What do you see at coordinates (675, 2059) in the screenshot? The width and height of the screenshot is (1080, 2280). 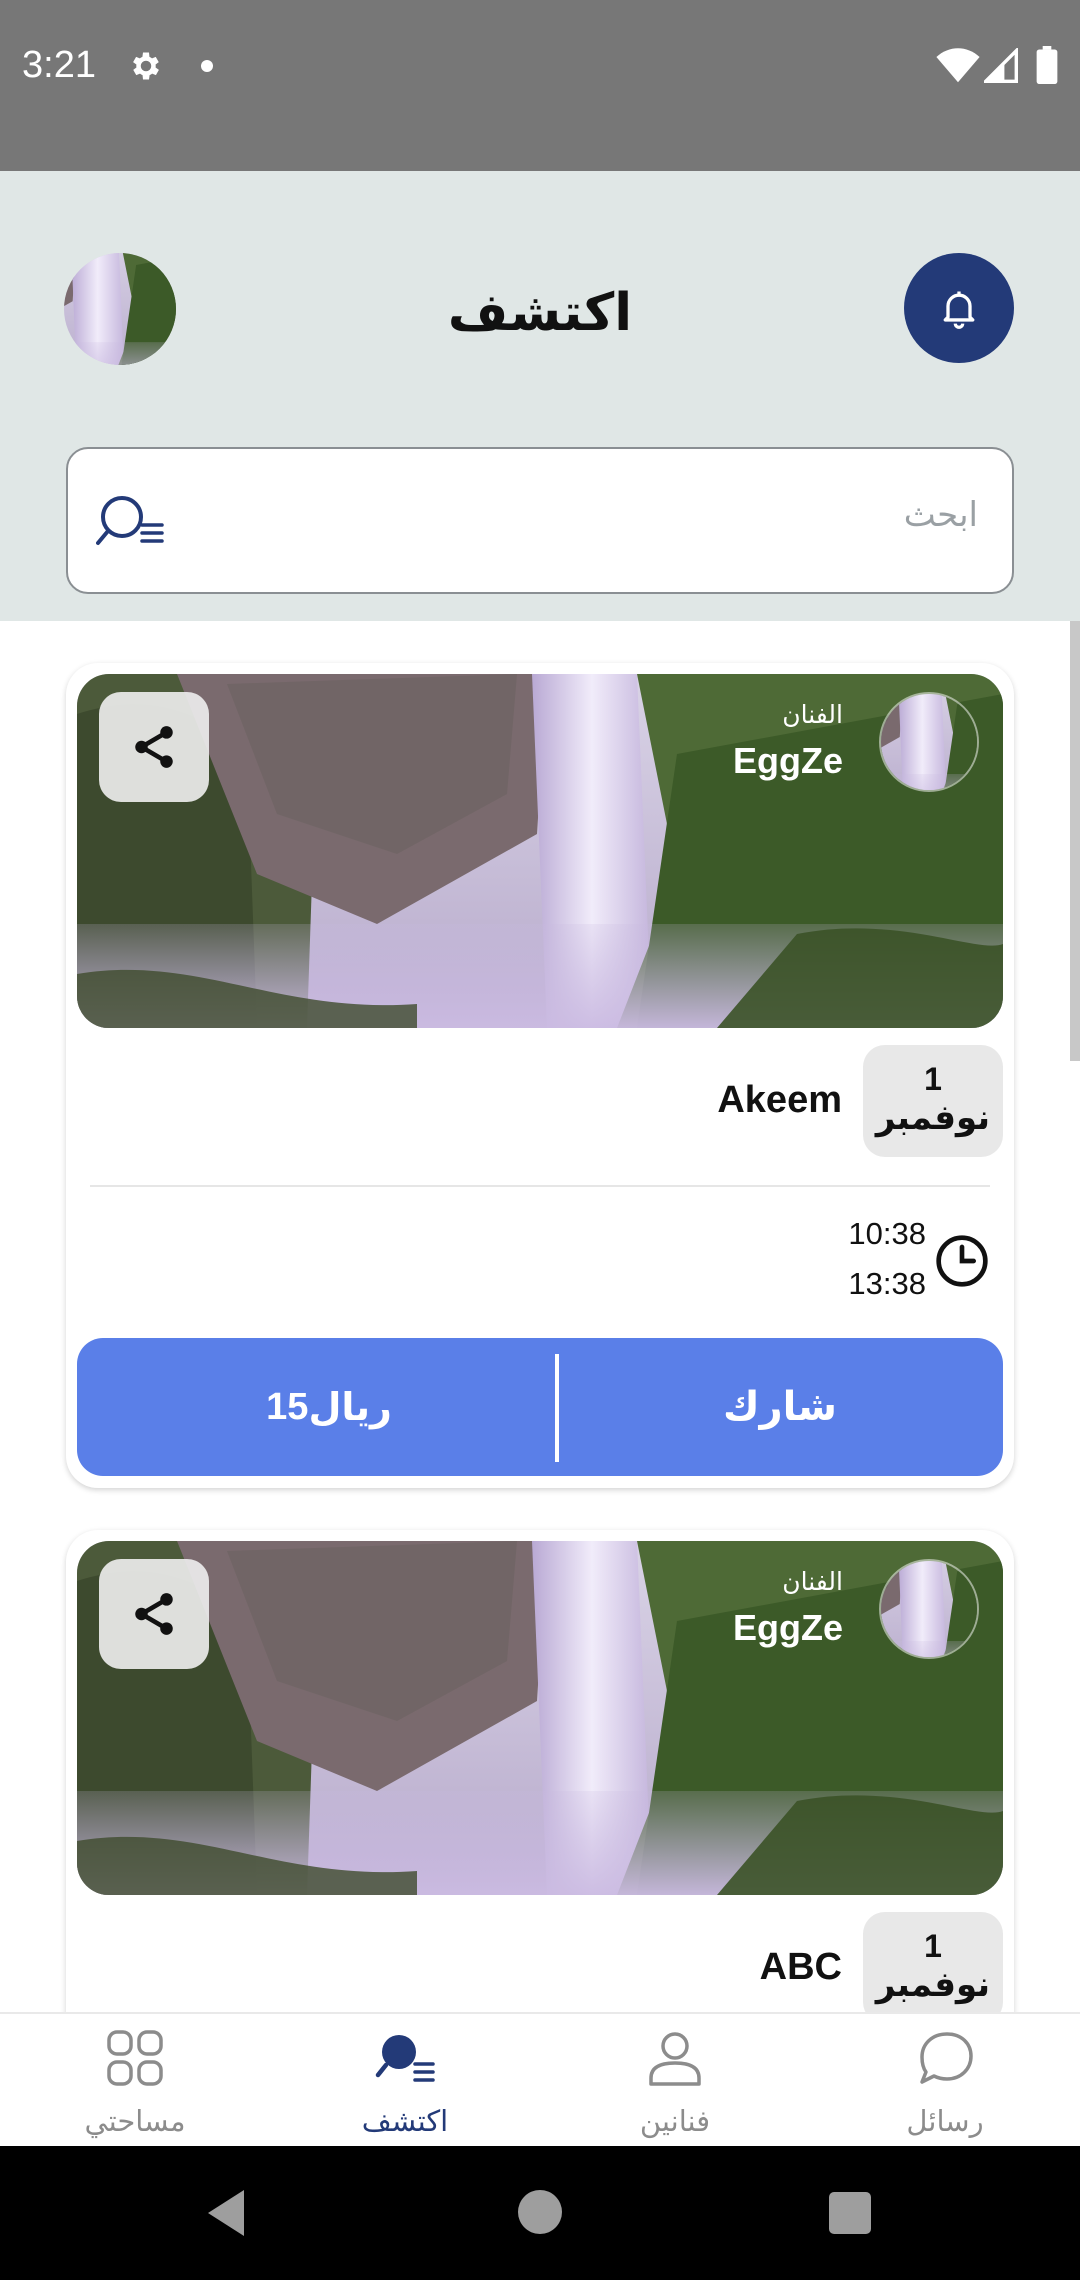 I see `person-icon` at bounding box center [675, 2059].